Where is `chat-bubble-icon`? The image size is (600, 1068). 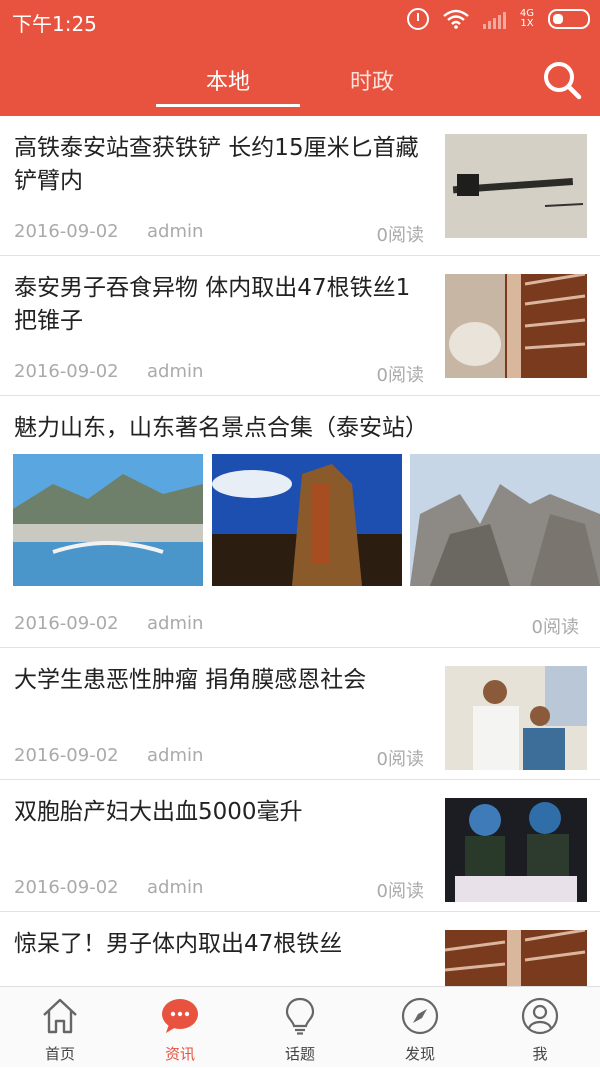 chat-bubble-icon is located at coordinates (180, 1016).